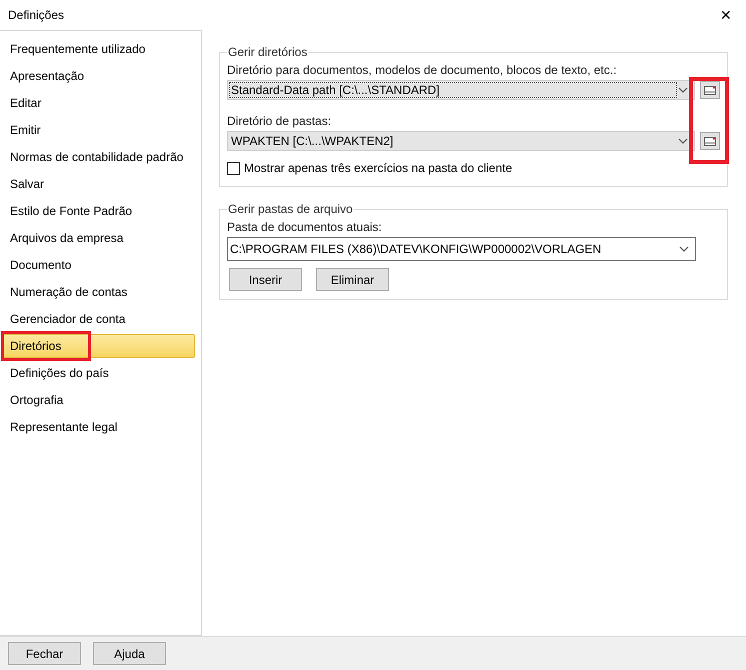 The width and height of the screenshot is (746, 670). I want to click on sidebar-item: Gerenciador de conta, so click(99, 318).